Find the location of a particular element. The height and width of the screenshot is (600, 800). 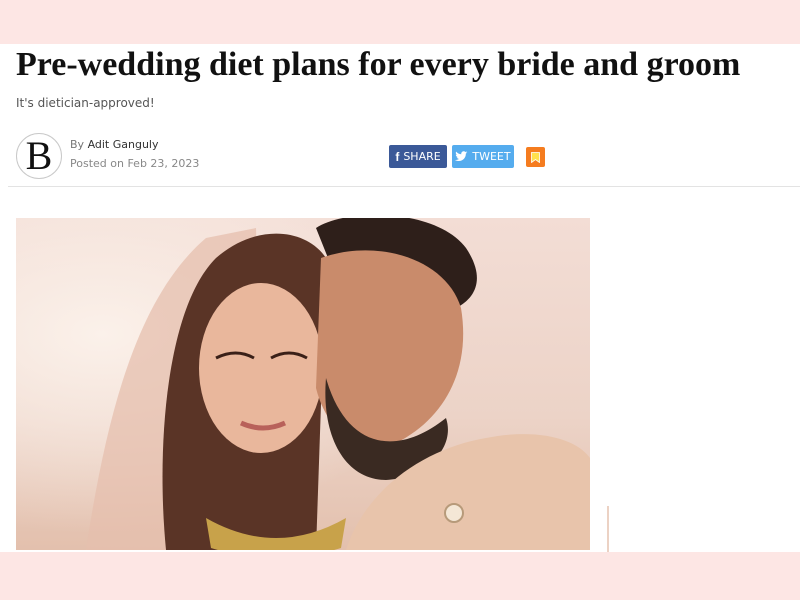

facebook-icon: f is located at coordinates (397, 156).